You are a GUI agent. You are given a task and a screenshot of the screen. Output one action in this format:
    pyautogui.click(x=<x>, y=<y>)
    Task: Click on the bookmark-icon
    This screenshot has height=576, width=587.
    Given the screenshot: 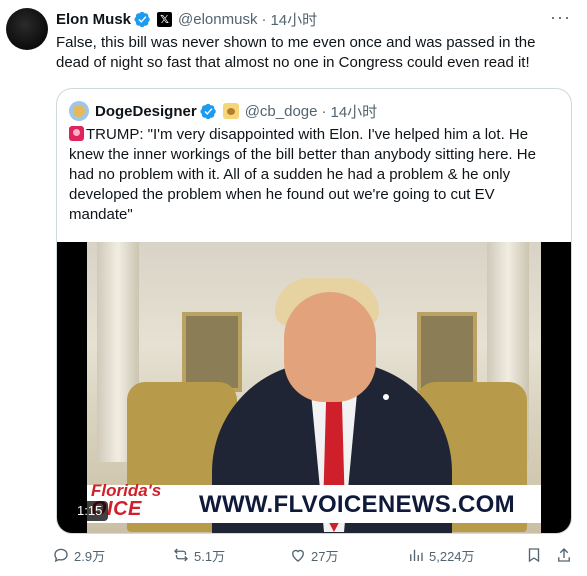 What is the action you would take?
    pyautogui.click(x=534, y=555)
    